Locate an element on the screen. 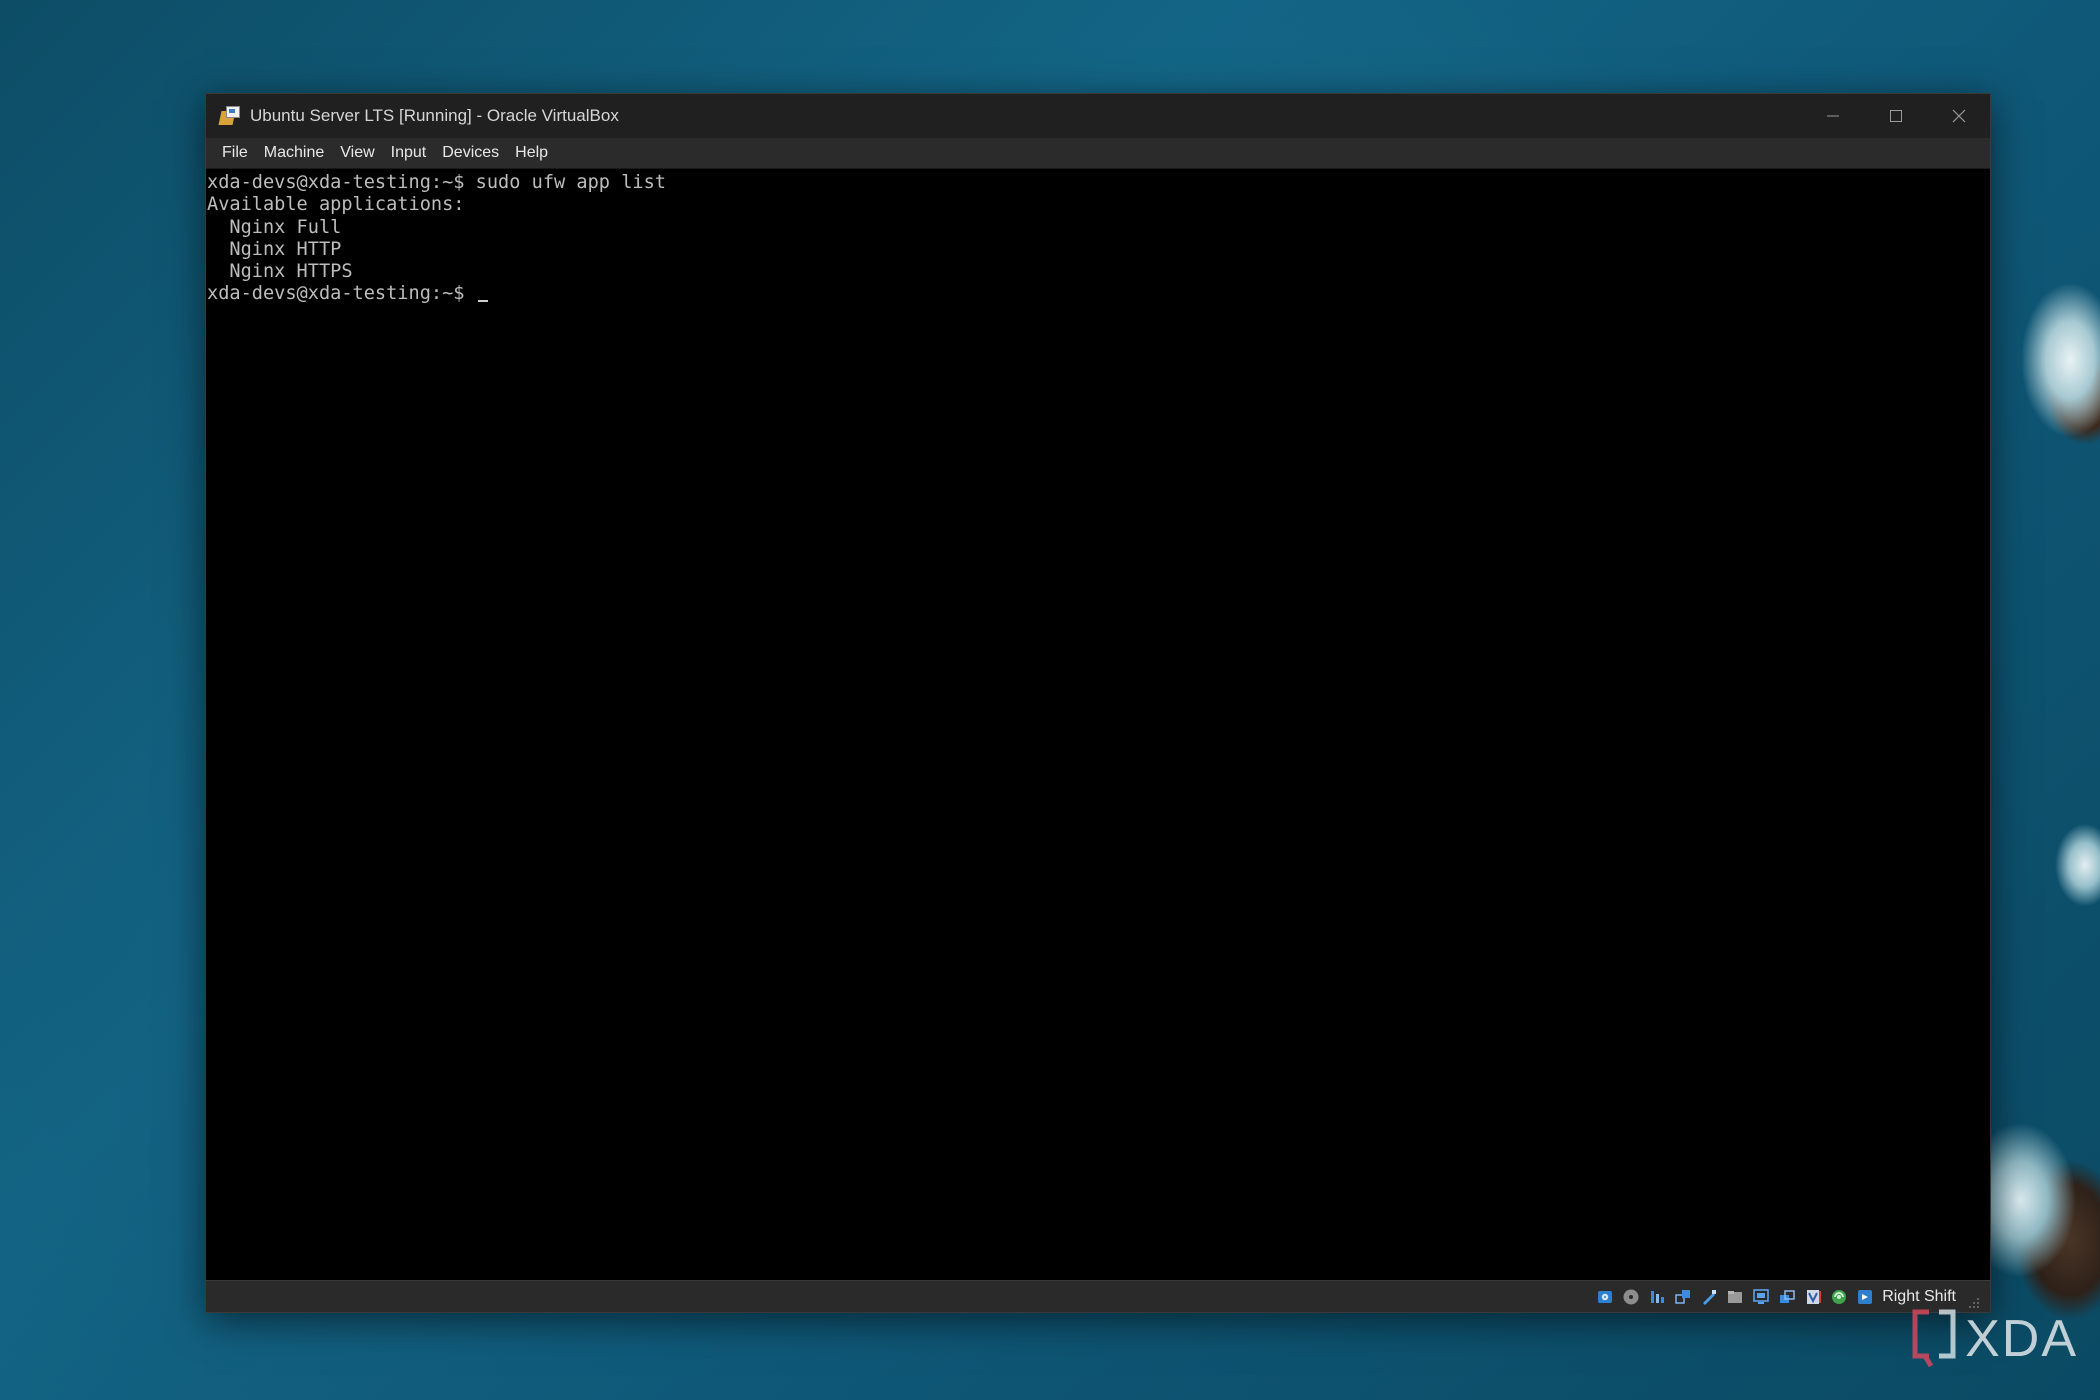 Image resolution: width=2100 pixels, height=1400 pixels. shared-folders-icon is located at coordinates (1734, 1296).